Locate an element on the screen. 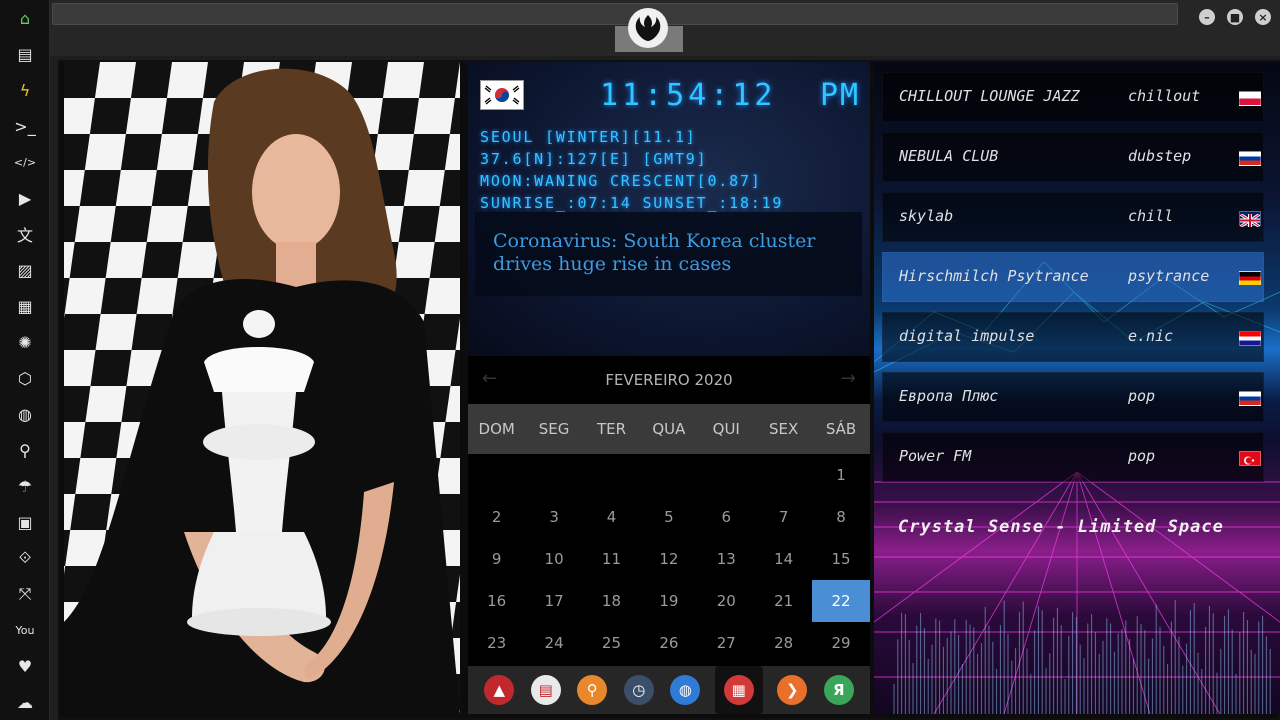 The width and height of the screenshot is (1280, 720). minimize-button: – is located at coordinates (1207, 17).